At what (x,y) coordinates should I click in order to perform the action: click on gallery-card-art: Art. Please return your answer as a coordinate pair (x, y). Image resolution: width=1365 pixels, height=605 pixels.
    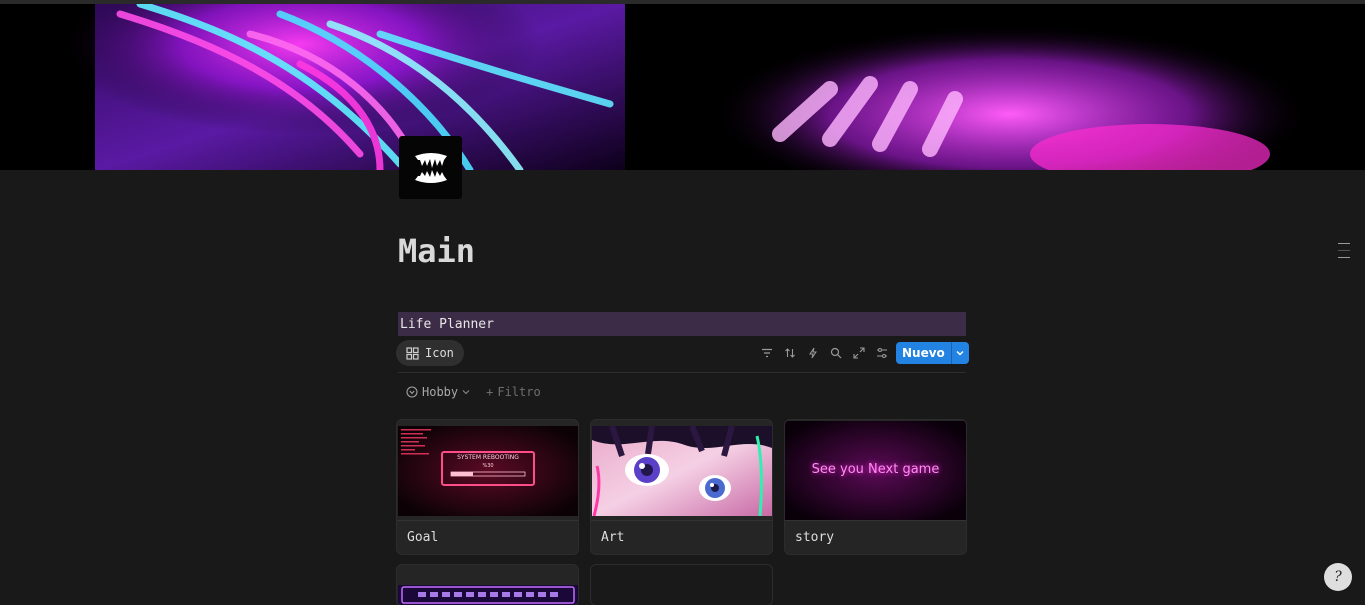
    Looking at the image, I should click on (681, 487).